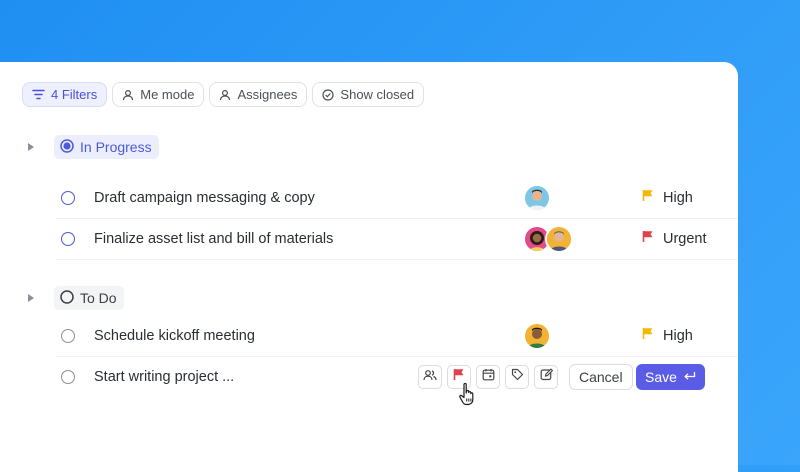 Image resolution: width=800 pixels, height=472 pixels. Describe the element at coordinates (328, 94) in the screenshot. I see `check-circle-icon` at that location.